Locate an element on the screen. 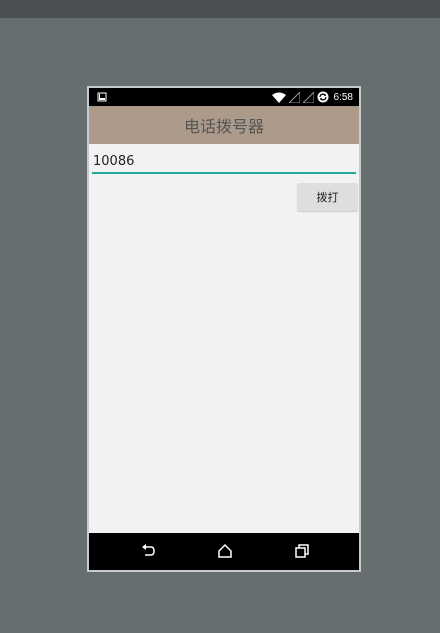  phone-number-input is located at coordinates (224, 163).